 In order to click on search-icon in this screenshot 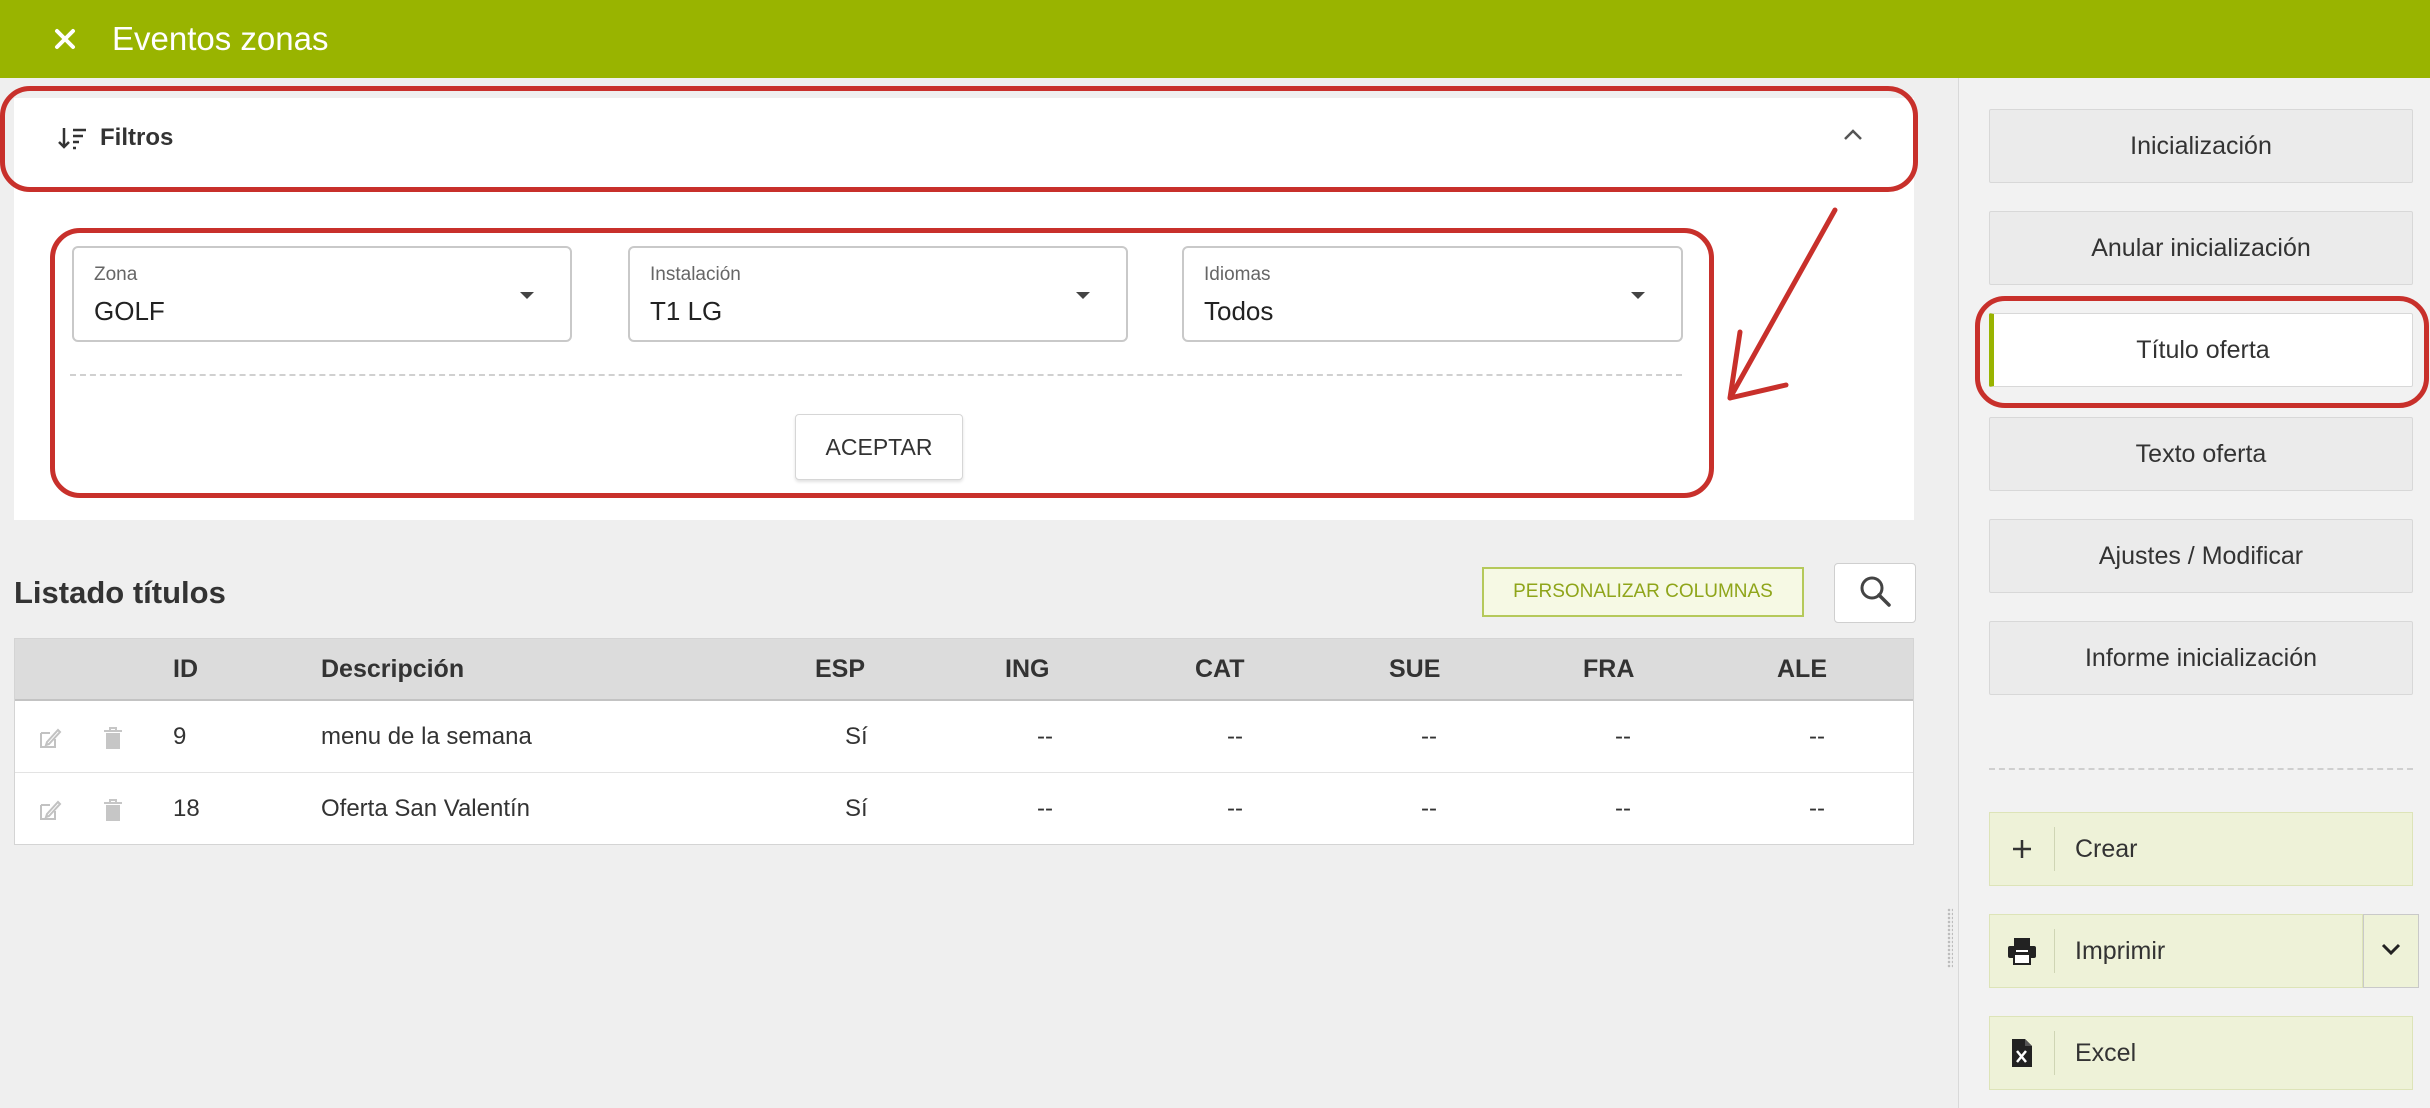, I will do `click(1875, 593)`.